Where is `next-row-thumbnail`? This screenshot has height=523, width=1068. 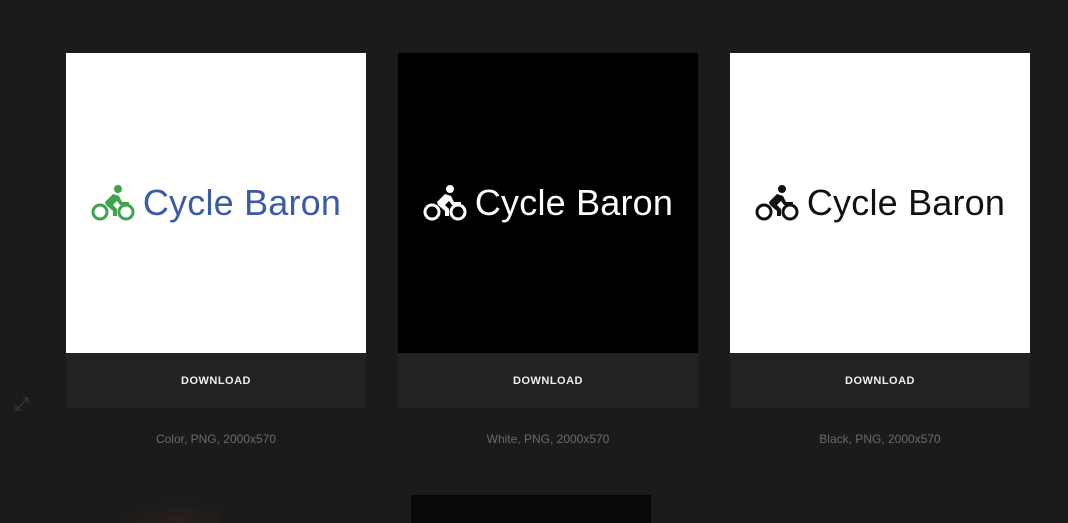 next-row-thumbnail is located at coordinates (531, 509).